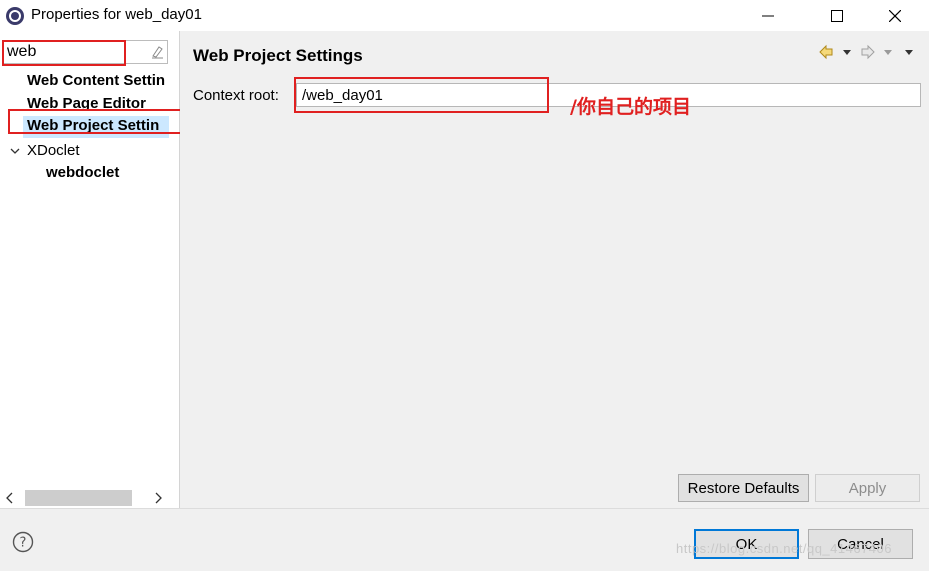  I want to click on maximize-icon, so click(837, 15).